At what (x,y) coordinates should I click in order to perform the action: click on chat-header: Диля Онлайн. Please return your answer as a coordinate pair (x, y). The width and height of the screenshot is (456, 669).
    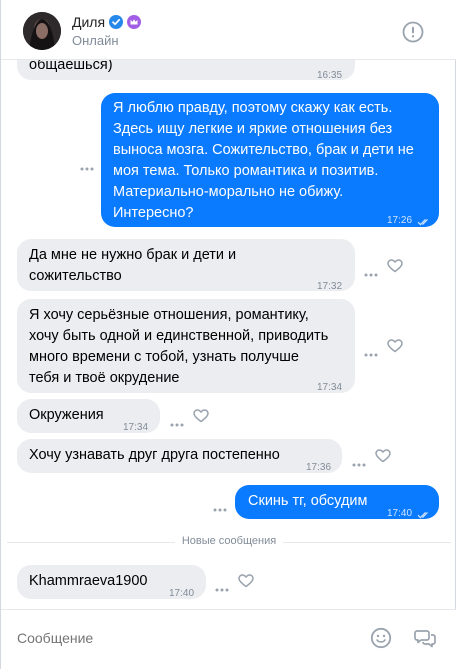
    Looking at the image, I should click on (228, 30).